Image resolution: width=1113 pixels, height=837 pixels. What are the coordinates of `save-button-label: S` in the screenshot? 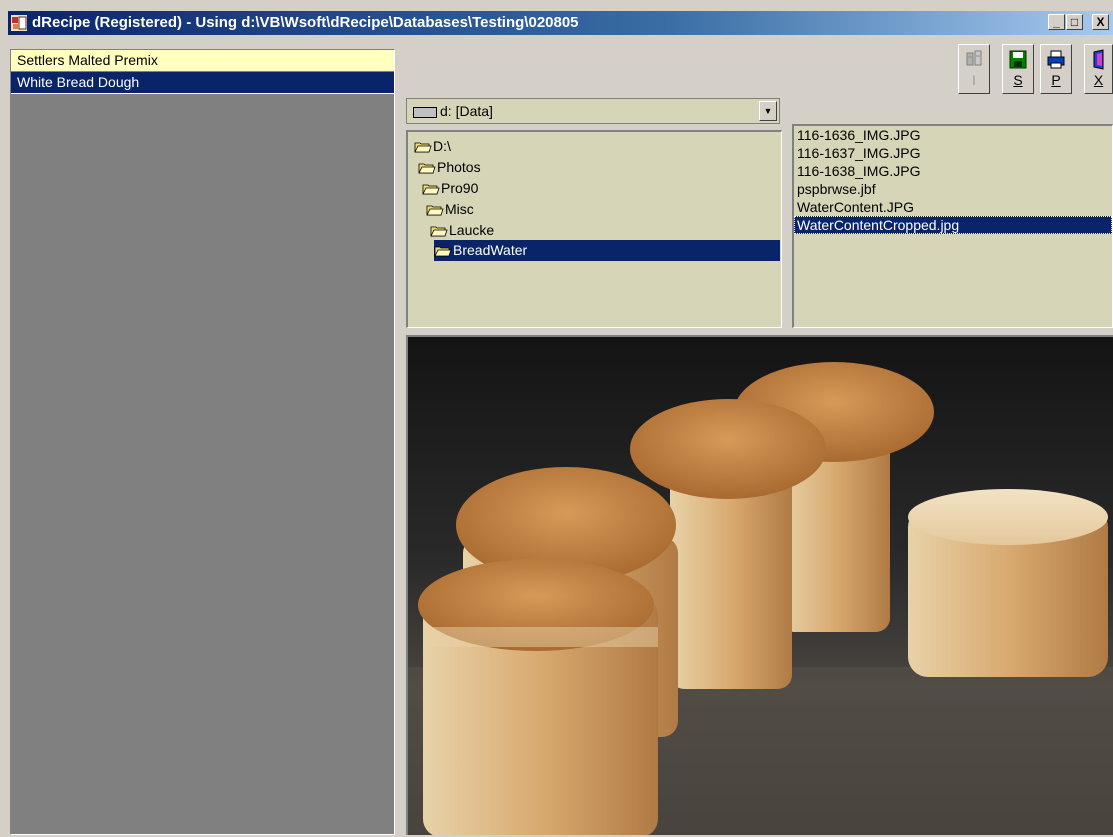 It's located at (1018, 80).